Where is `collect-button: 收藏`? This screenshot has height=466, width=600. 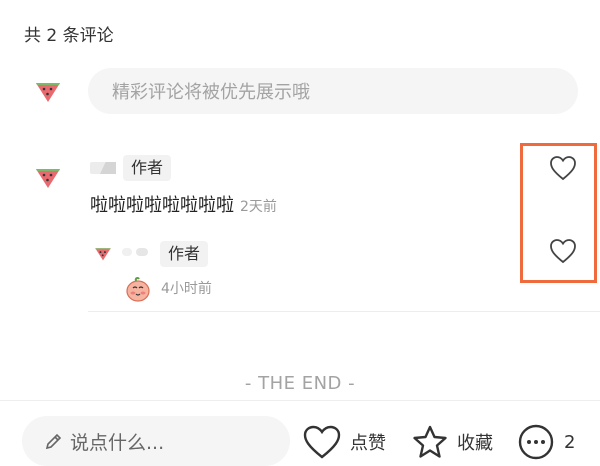 collect-button: 收藏 is located at coordinates (452, 442).